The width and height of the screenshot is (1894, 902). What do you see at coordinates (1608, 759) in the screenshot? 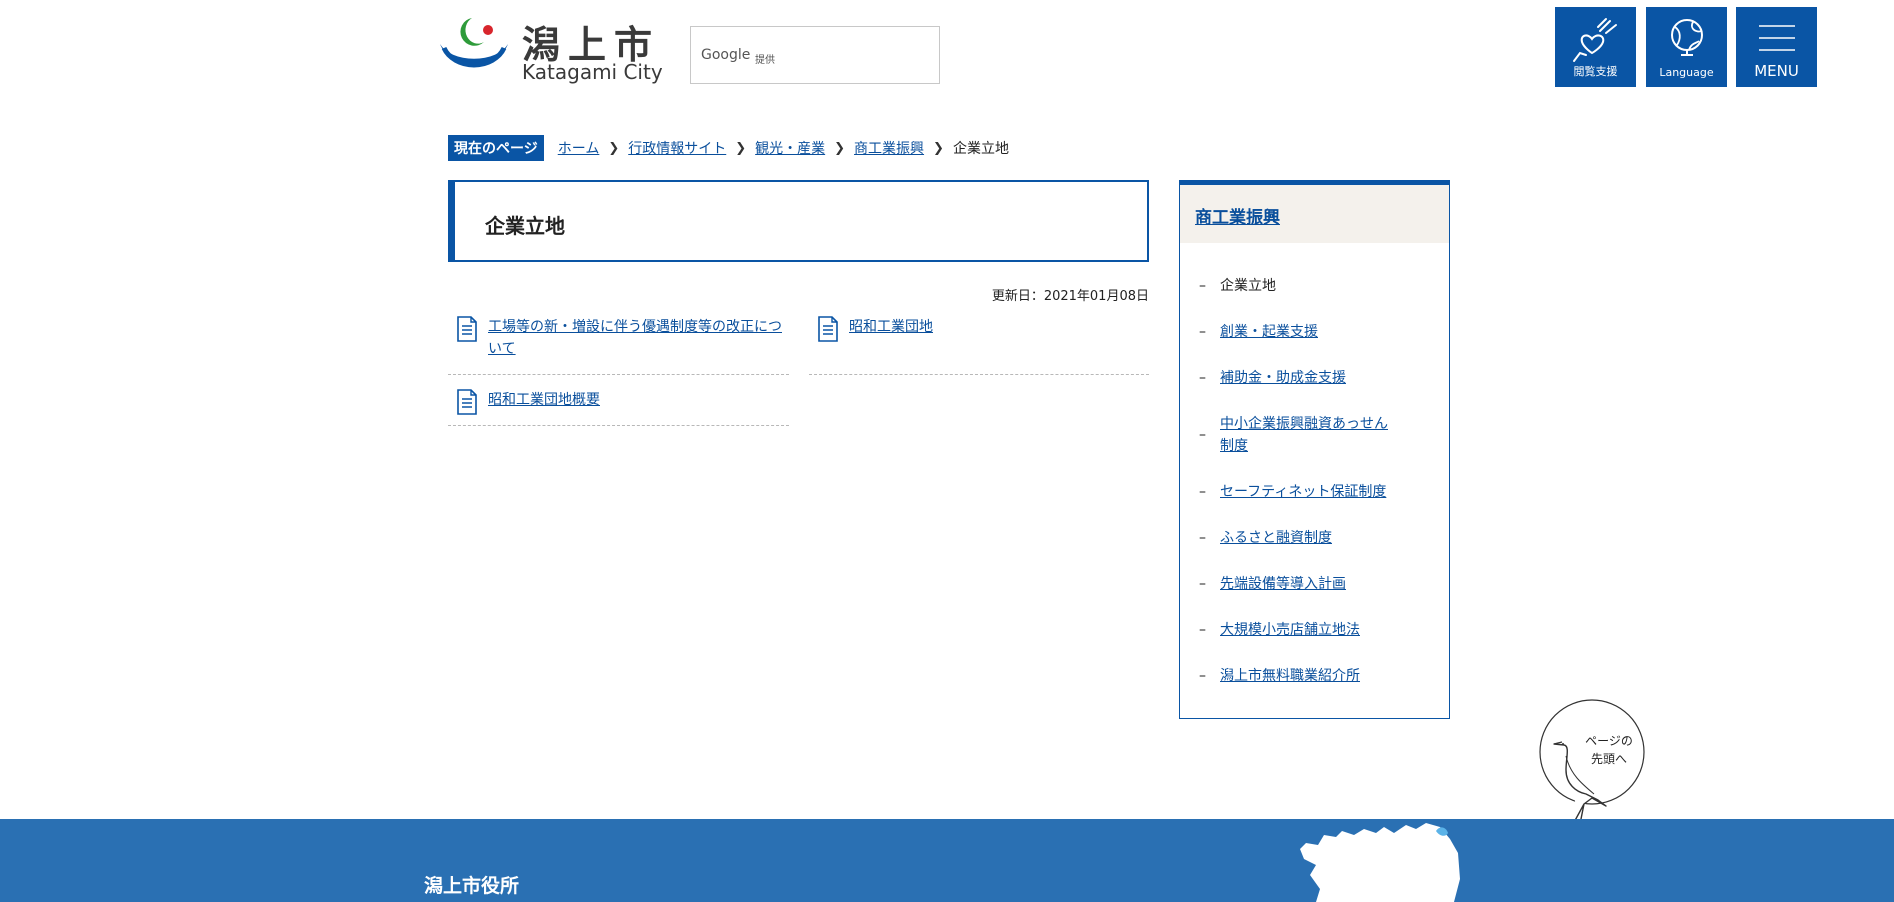
I see `back-to-top-line2: 先頭へ` at bounding box center [1608, 759].